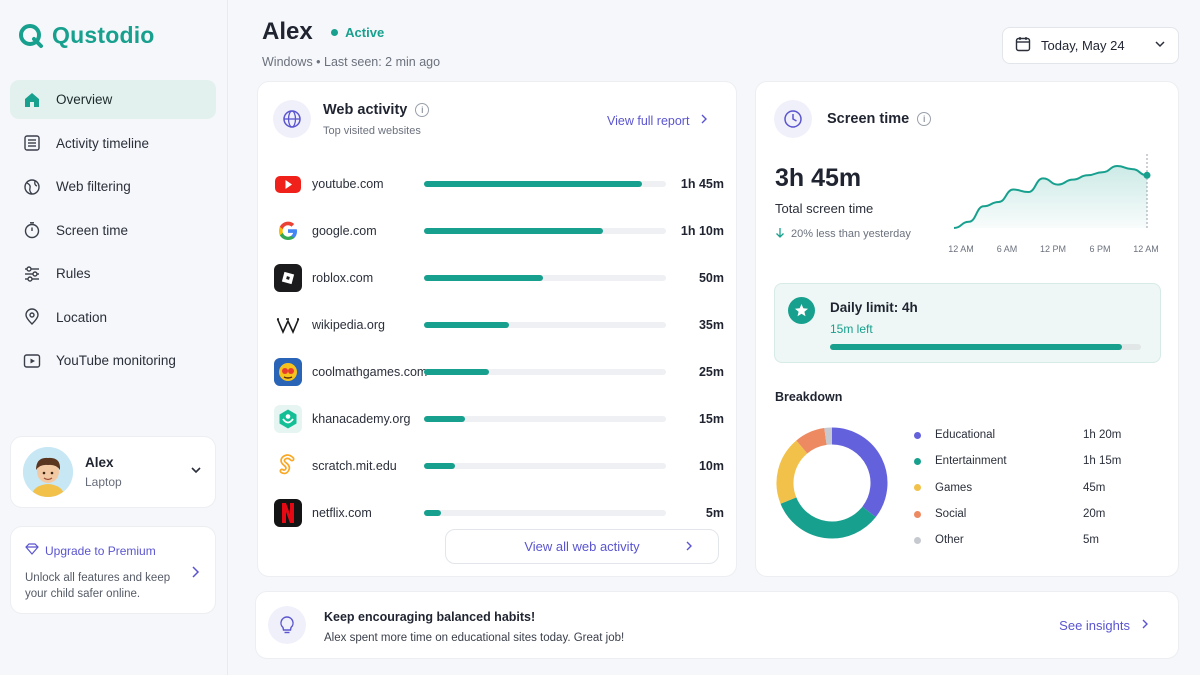  I want to click on logo: Qustodio, so click(86, 35).